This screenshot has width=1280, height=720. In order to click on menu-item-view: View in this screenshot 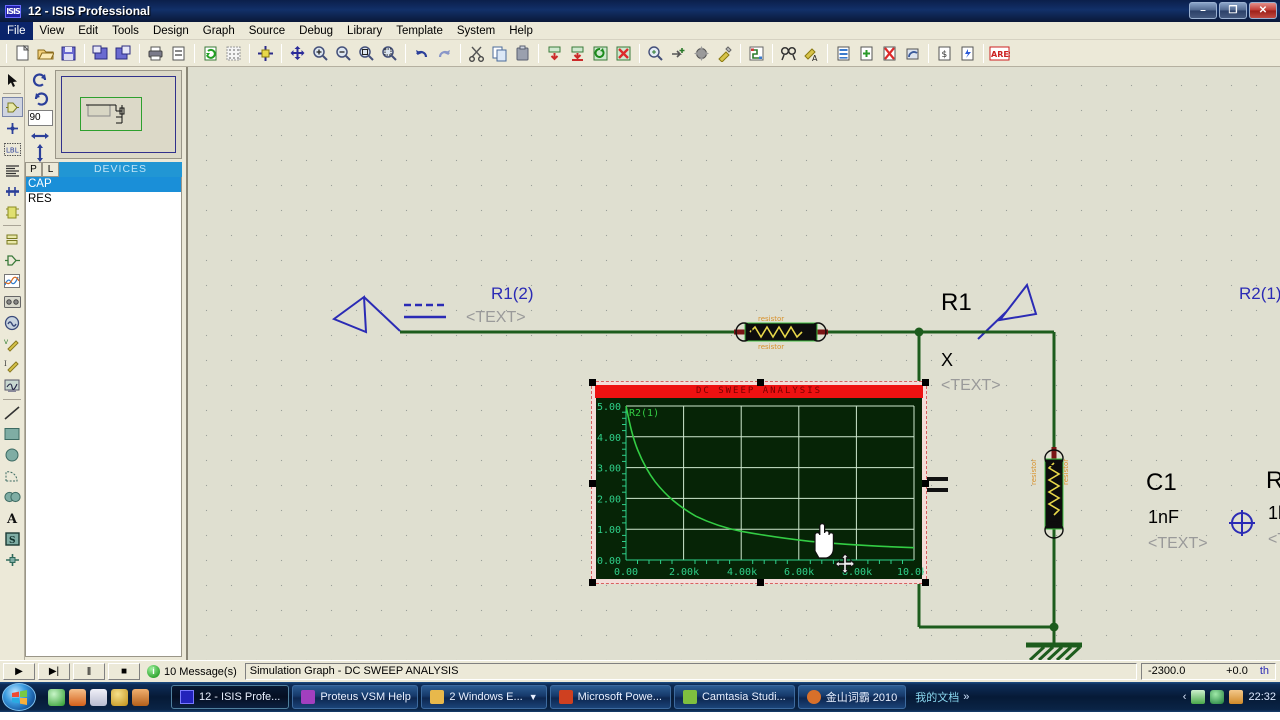, I will do `click(52, 31)`.